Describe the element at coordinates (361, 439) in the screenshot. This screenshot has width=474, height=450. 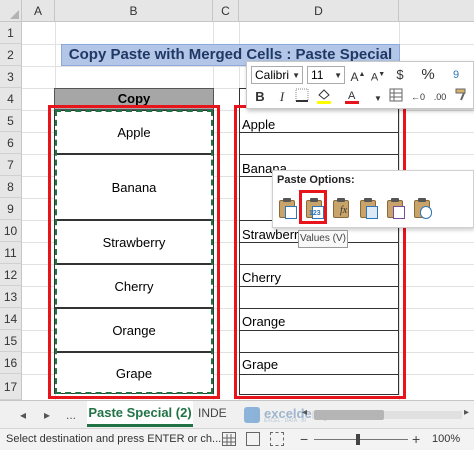
I see `zoom-slider` at that location.